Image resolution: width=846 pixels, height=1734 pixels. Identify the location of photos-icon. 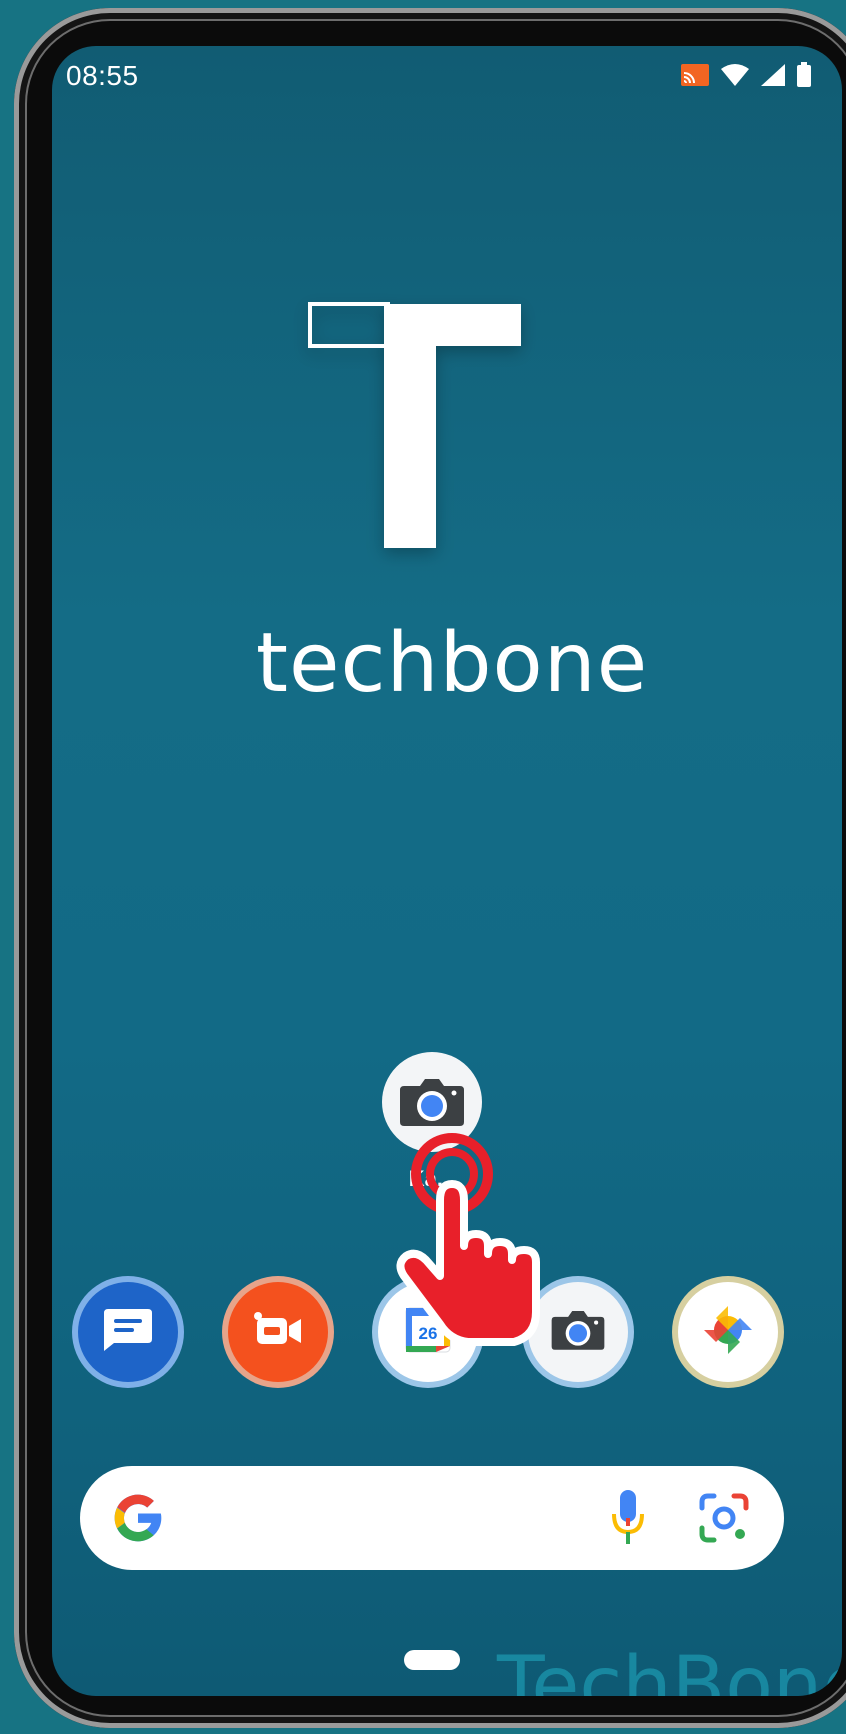
(728, 1332).